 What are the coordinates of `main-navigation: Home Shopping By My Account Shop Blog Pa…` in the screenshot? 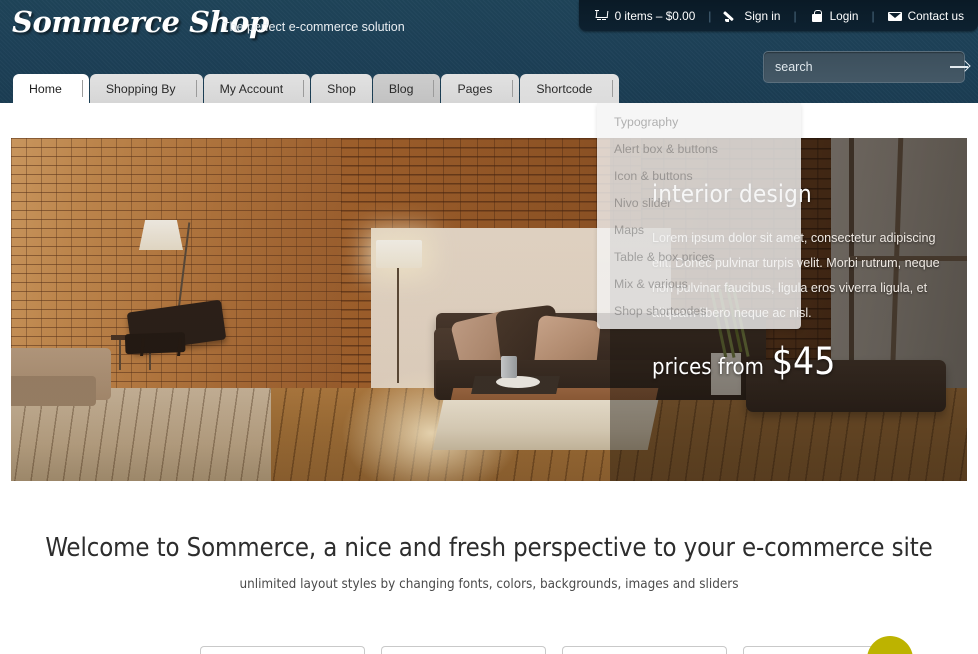 It's located at (316, 88).